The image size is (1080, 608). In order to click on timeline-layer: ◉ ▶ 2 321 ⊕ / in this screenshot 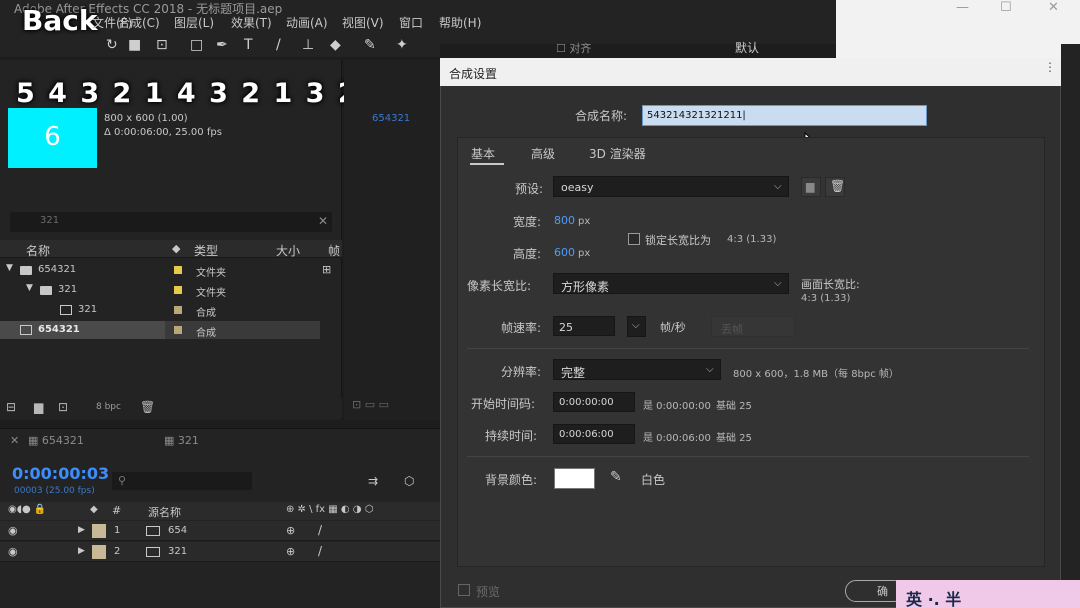, I will do `click(220, 552)`.